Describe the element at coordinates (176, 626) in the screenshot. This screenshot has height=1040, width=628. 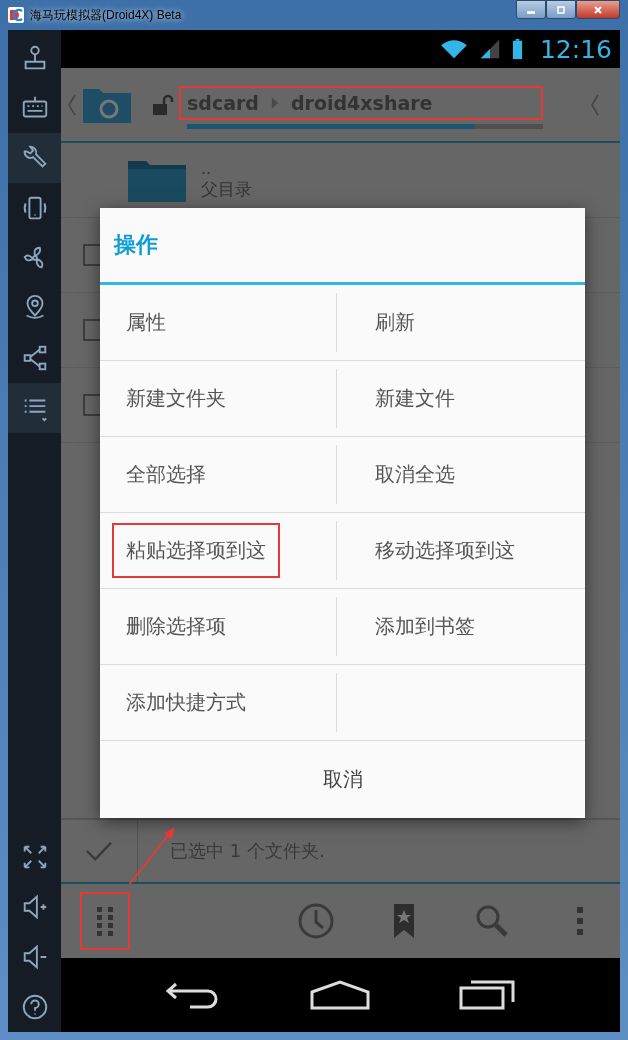
I see `menu-option: 删除选择项` at that location.